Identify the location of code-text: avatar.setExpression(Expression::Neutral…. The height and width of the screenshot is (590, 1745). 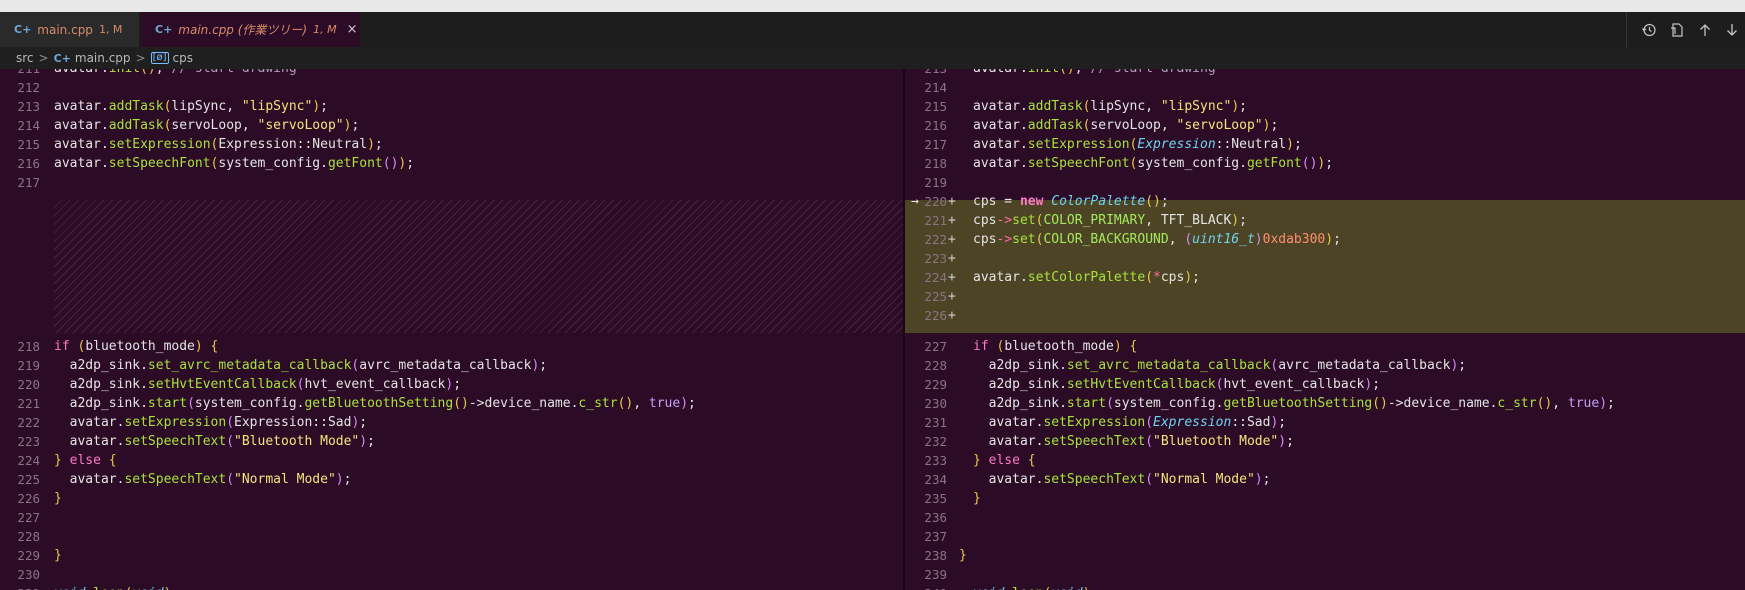
(1137, 144).